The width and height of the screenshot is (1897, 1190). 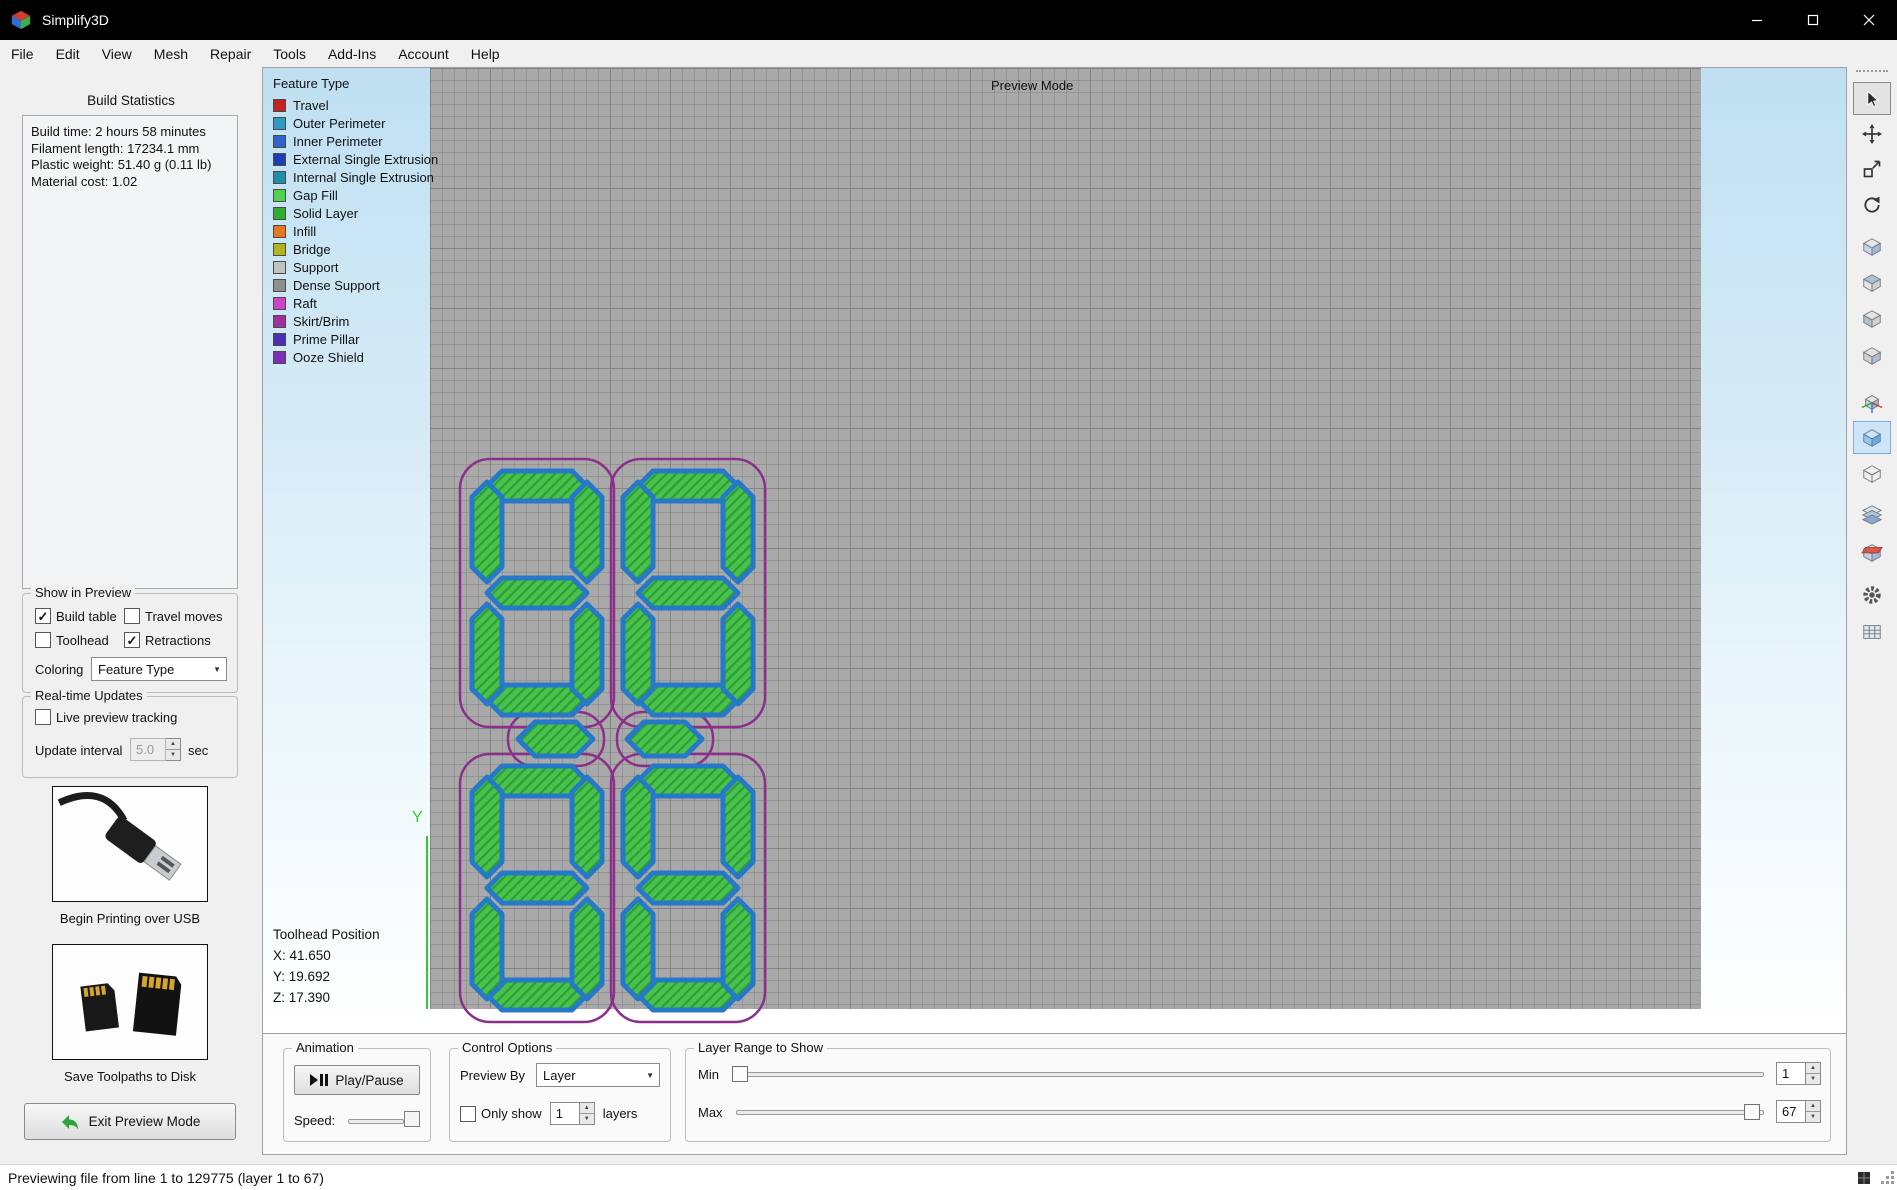 I want to click on translate-tool-button, so click(x=1872, y=133).